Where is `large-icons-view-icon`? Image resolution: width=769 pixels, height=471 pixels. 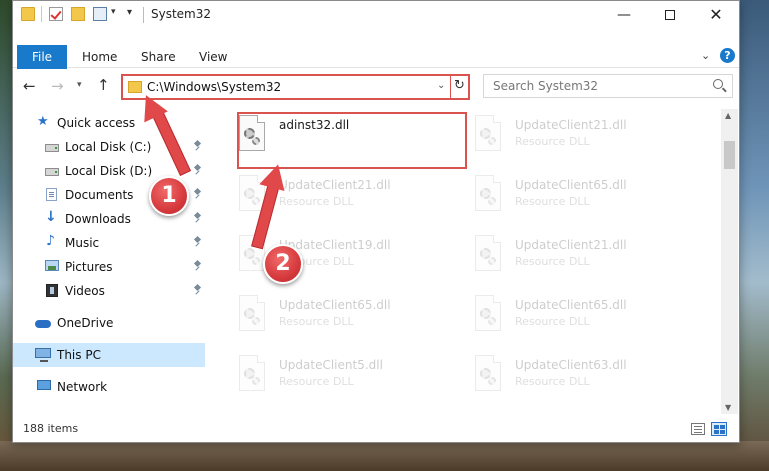 large-icons-view-icon is located at coordinates (719, 429).